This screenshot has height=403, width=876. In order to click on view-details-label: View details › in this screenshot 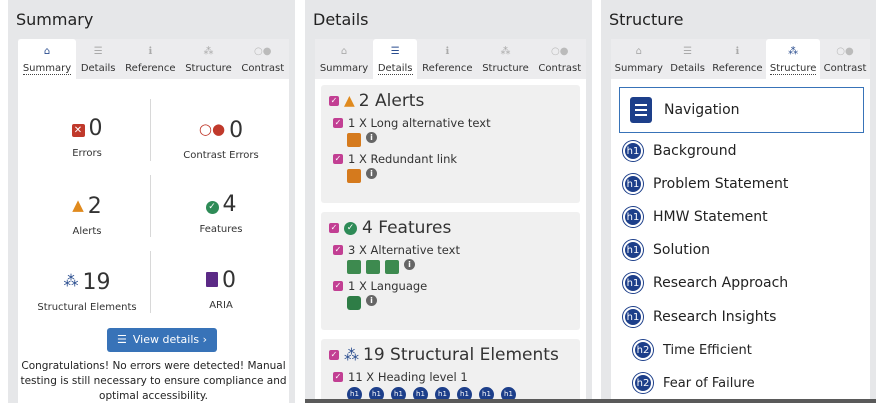, I will do `click(170, 339)`.